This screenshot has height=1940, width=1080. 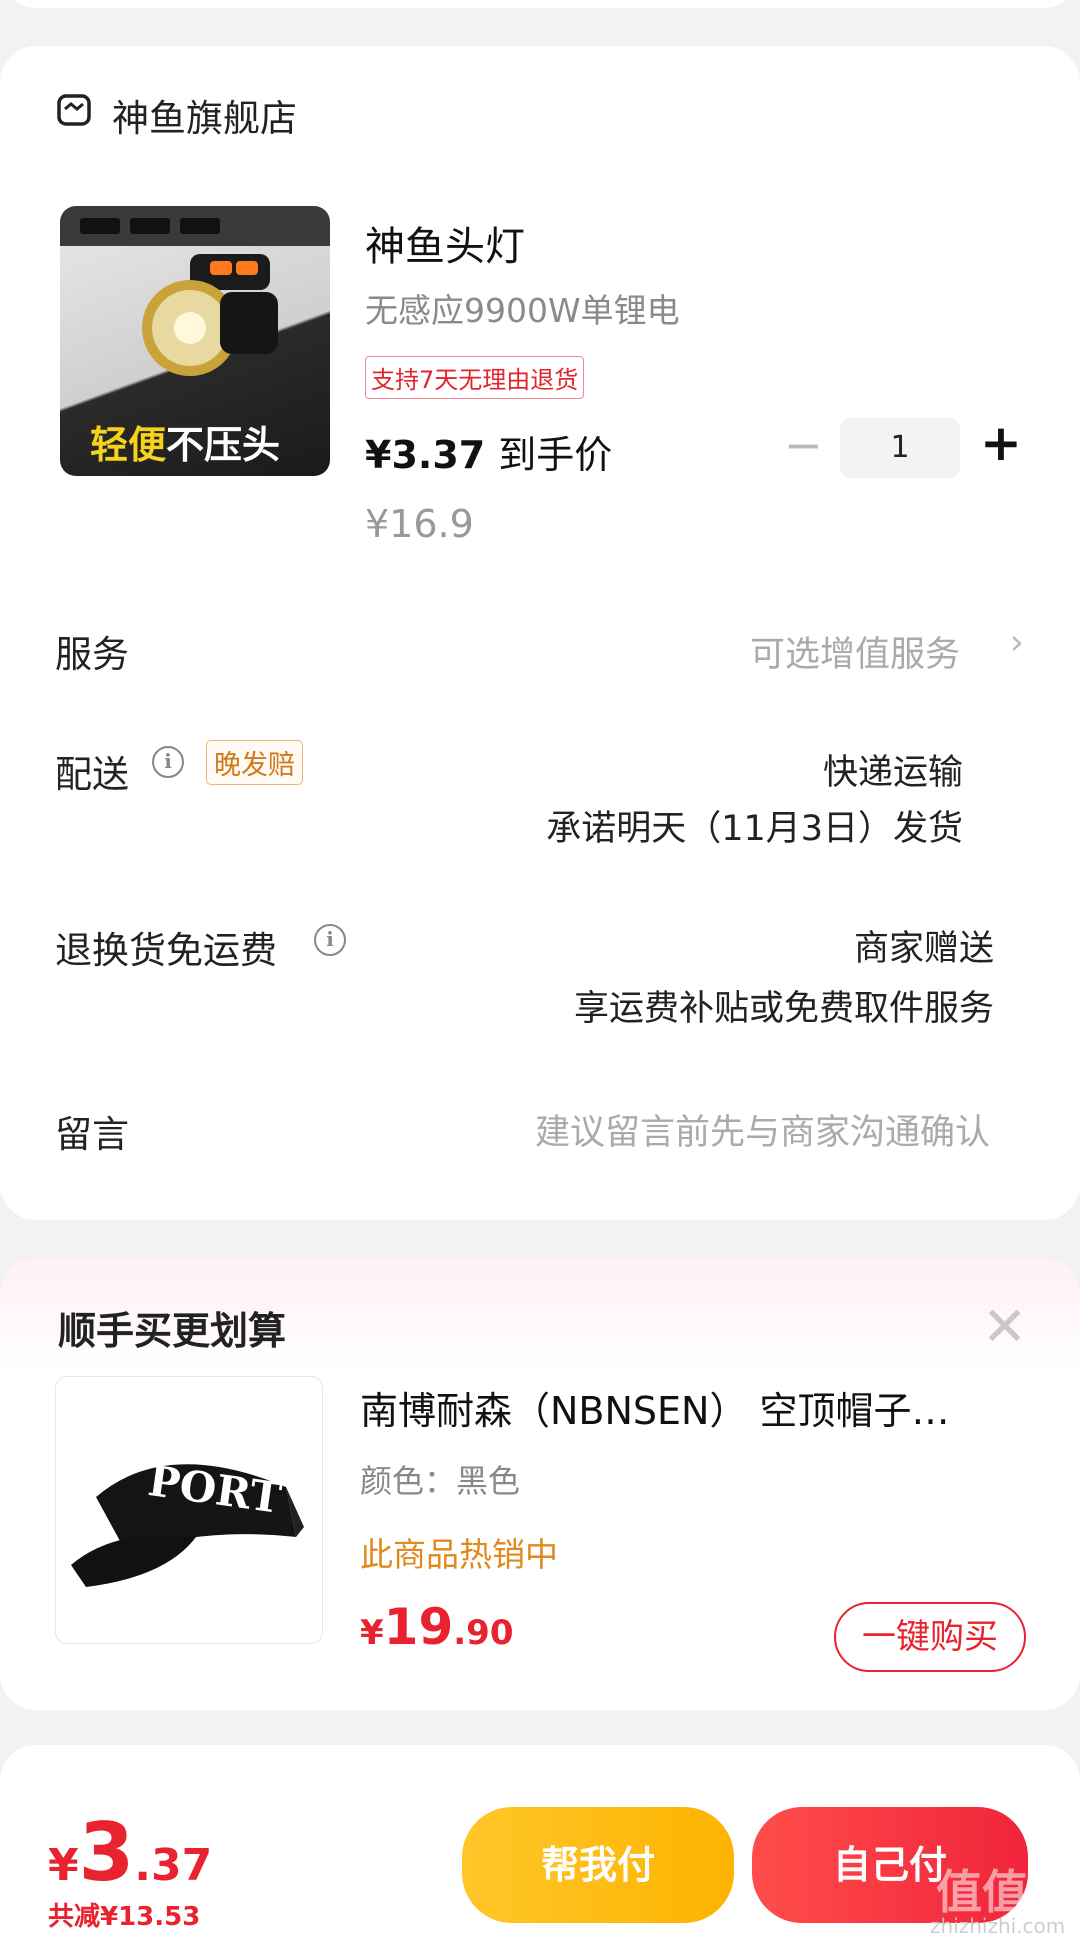 What do you see at coordinates (783, 1009) in the screenshot?
I see `return-shipping-detail: 享运费补贴或免费取件服务` at bounding box center [783, 1009].